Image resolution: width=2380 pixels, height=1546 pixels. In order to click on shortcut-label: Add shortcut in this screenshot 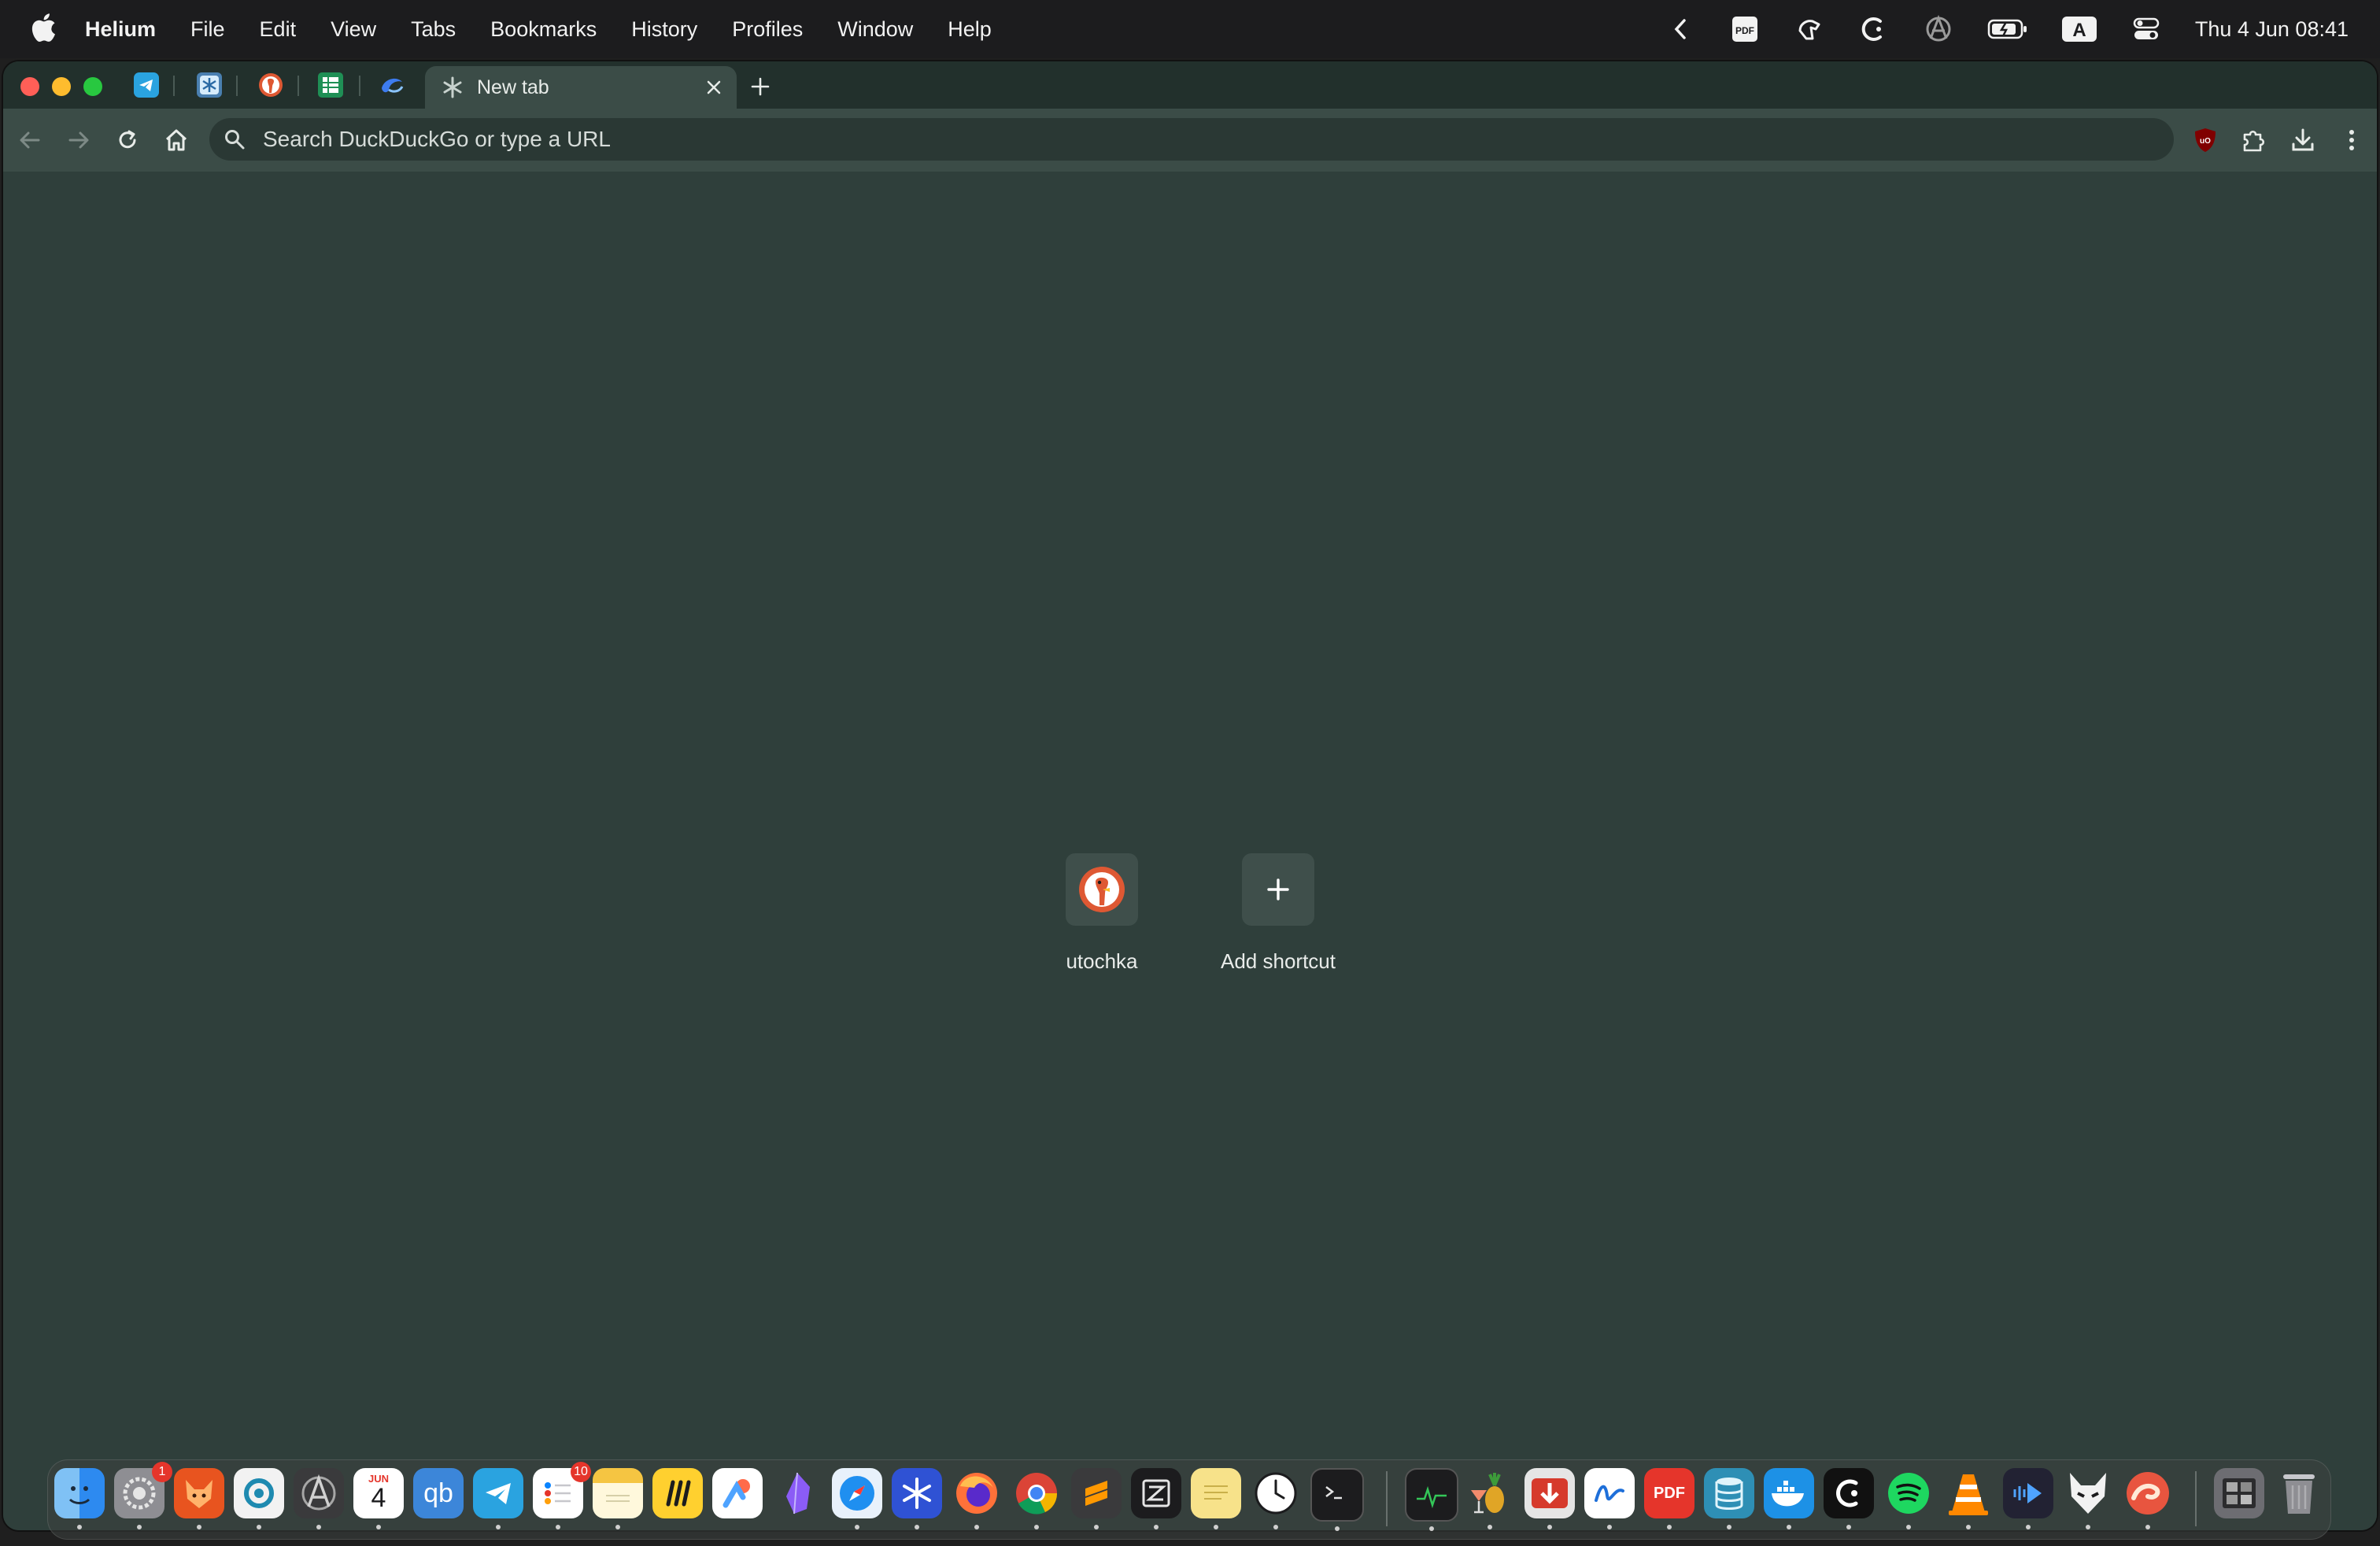, I will do `click(1278, 961)`.